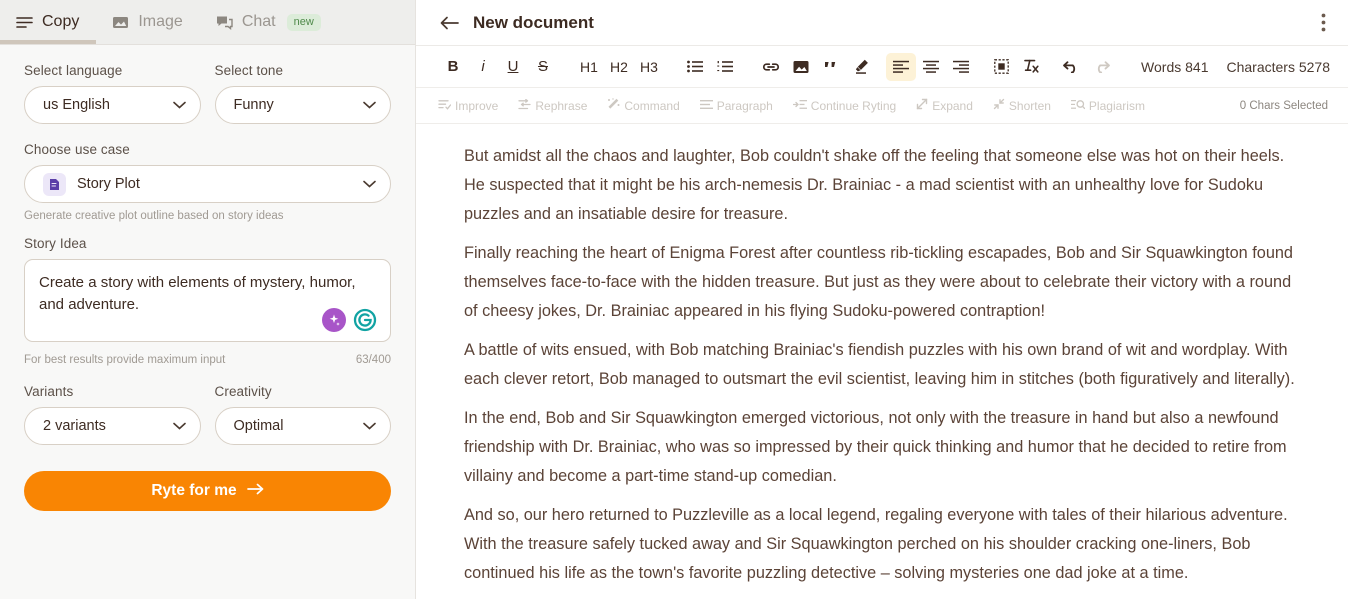 This screenshot has width=1348, height=599. What do you see at coordinates (243, 391) in the screenshot?
I see `creativity-label: Creativity` at bounding box center [243, 391].